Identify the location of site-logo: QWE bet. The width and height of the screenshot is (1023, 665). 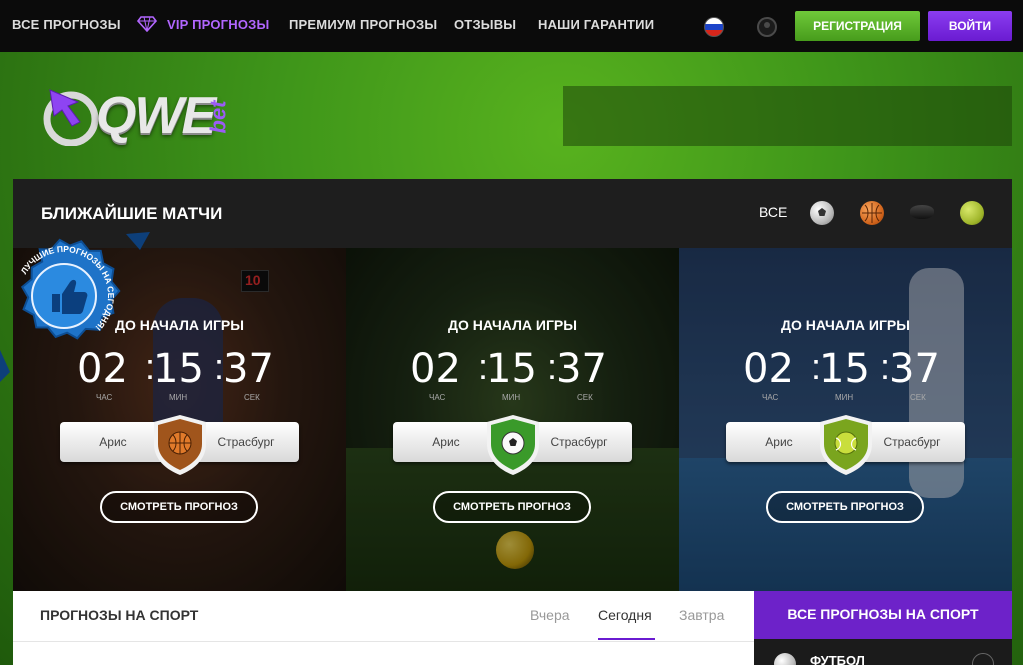
(142, 115).